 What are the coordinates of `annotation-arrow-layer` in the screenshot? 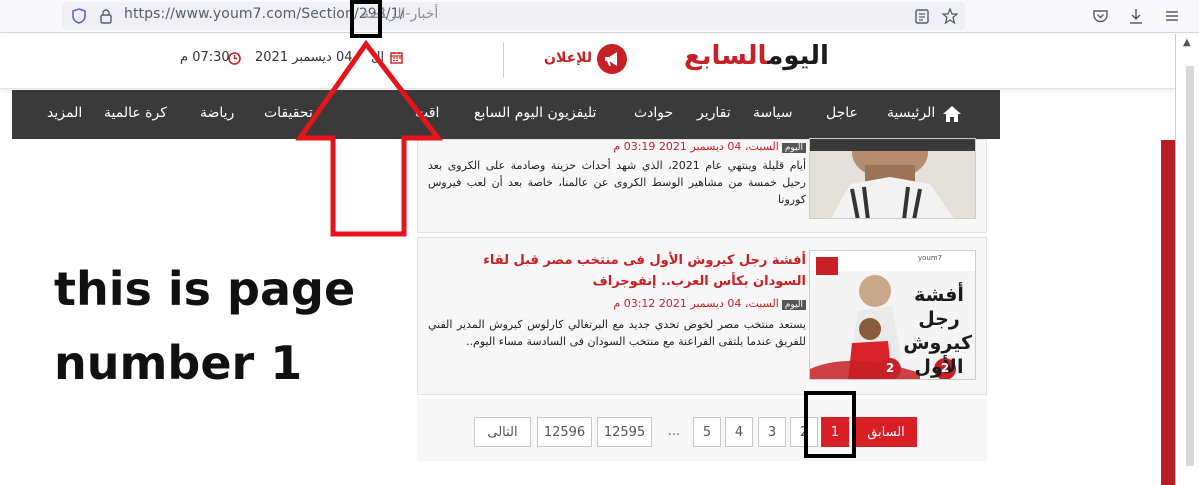 It's located at (369, 138).